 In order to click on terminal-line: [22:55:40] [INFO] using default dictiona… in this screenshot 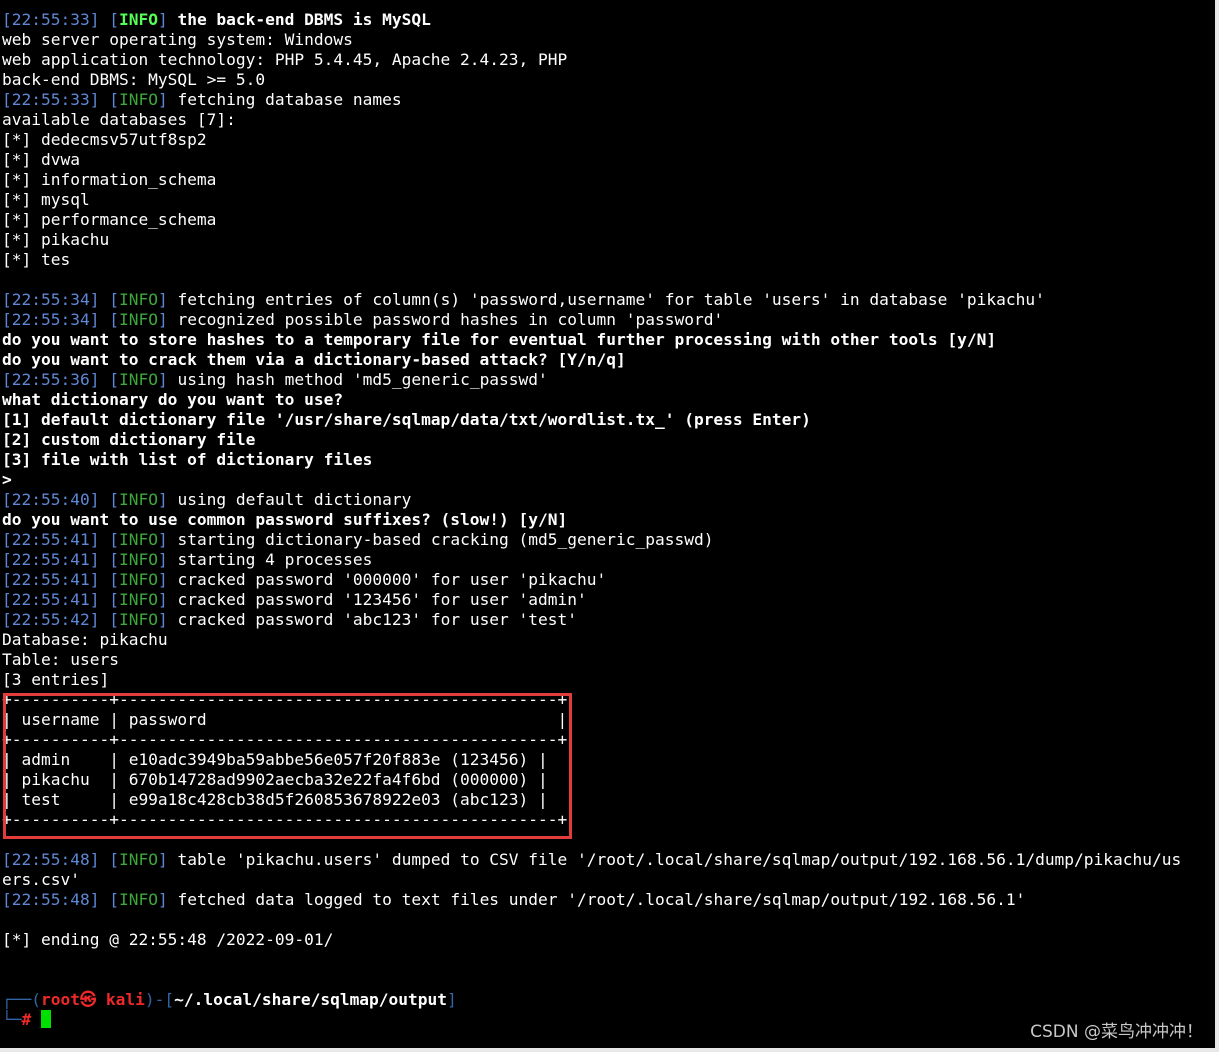, I will do `click(608, 500)`.